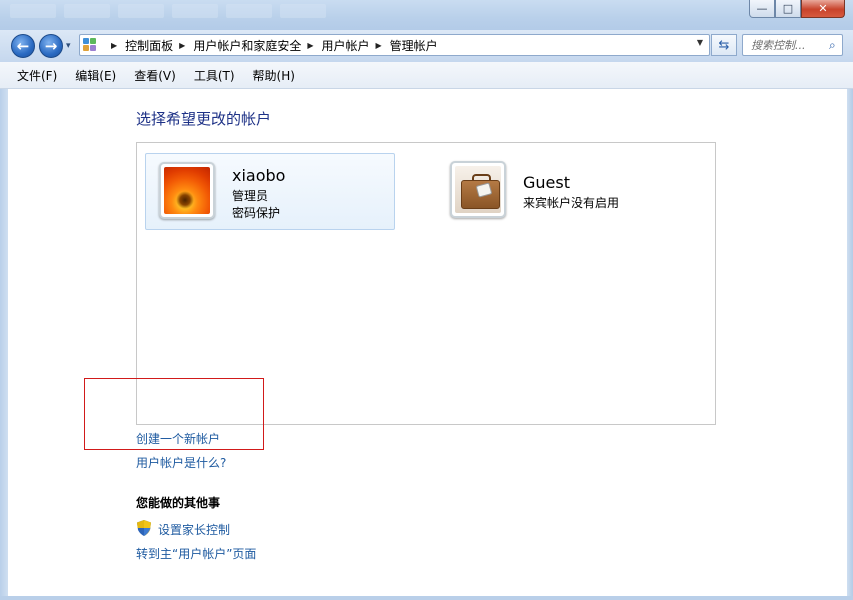 This screenshot has width=853, height=600. Describe the element at coordinates (91, 45) in the screenshot. I see `control-panel-icon` at that location.